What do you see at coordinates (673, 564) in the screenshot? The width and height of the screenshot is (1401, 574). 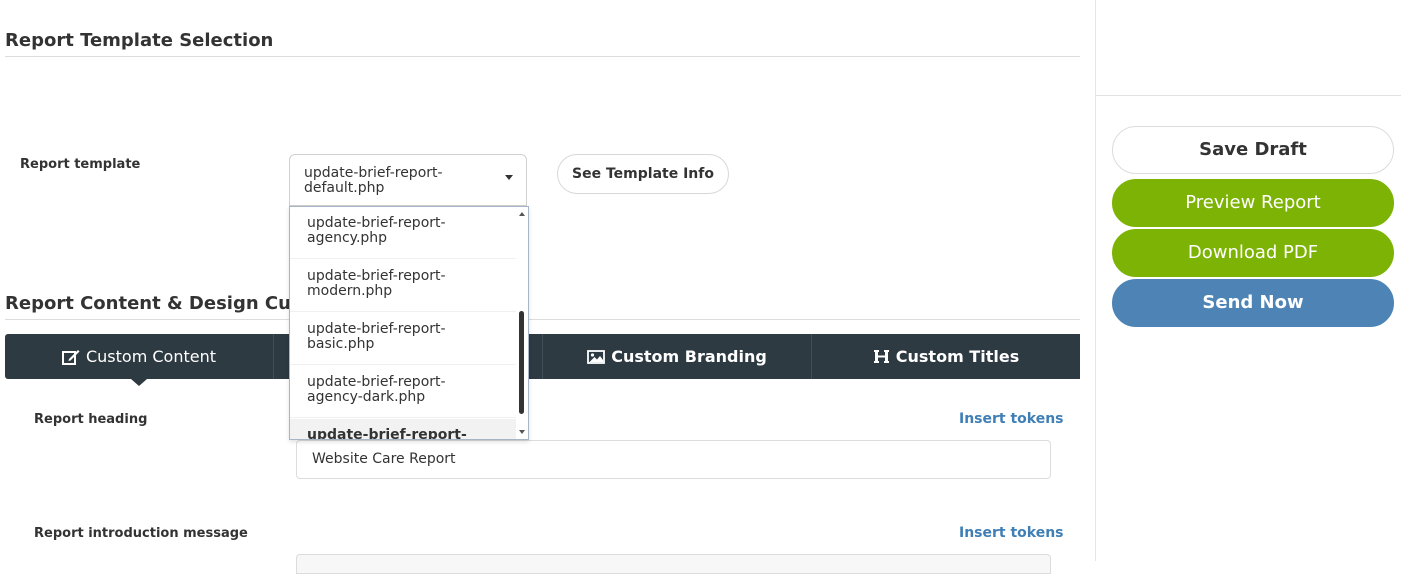 I see `report-intro-textarea` at bounding box center [673, 564].